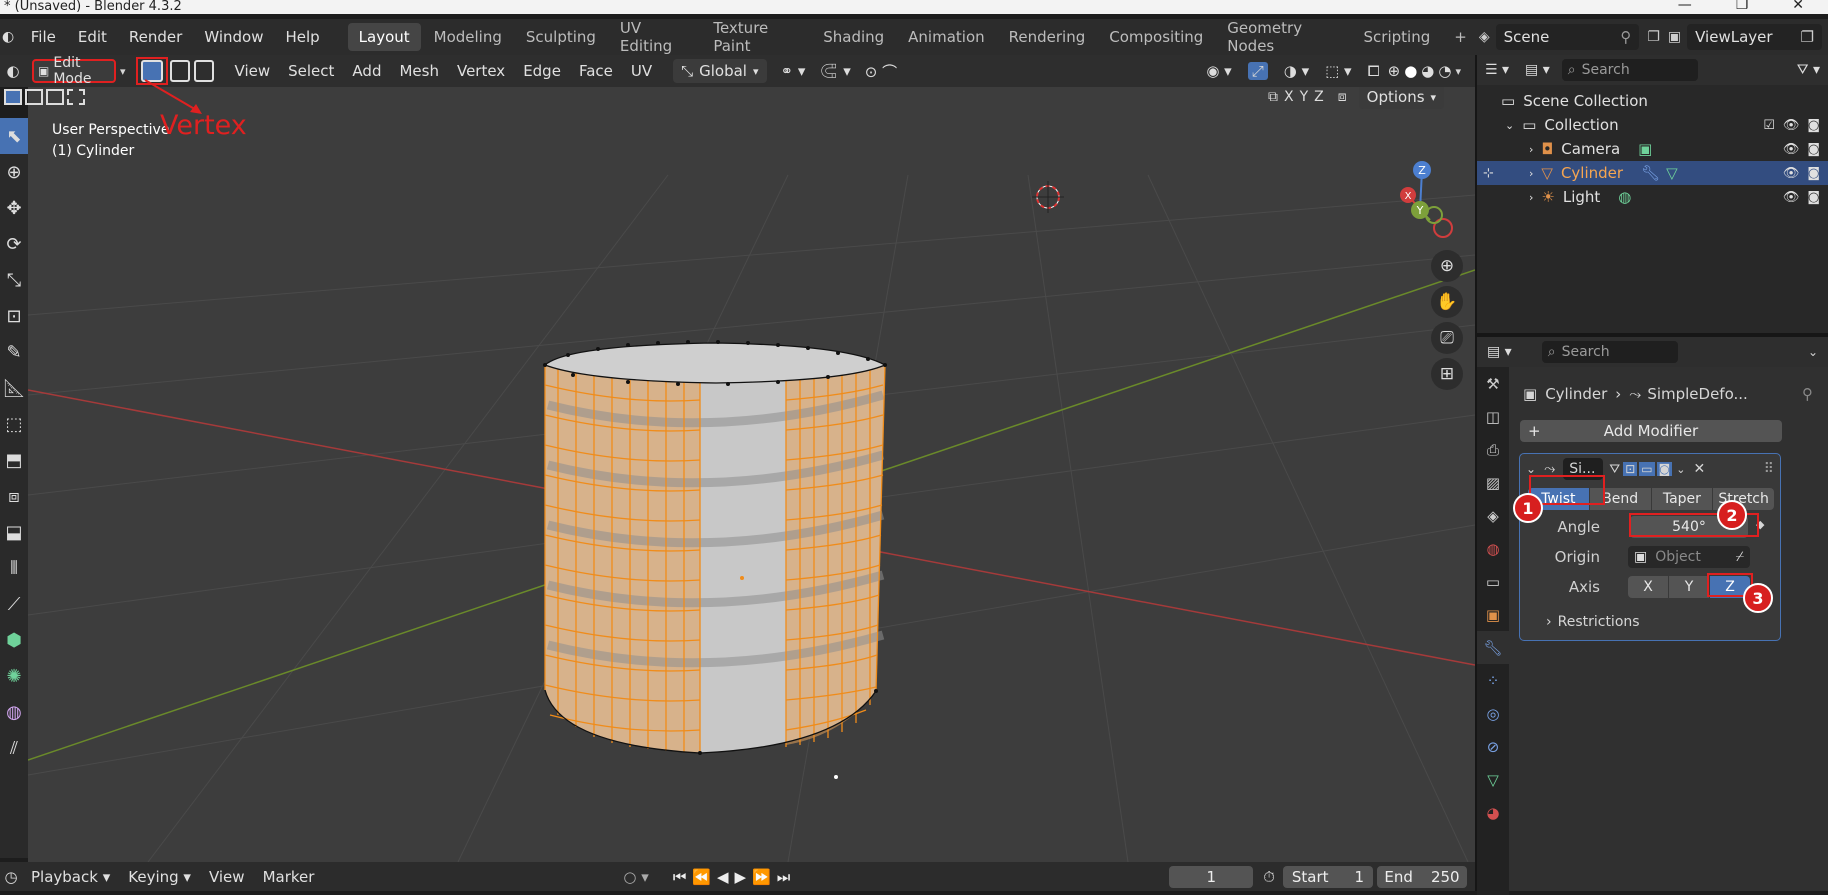 This screenshot has width=1828, height=895. What do you see at coordinates (14, 604) in the screenshot?
I see `knife-tool-icon: ⟋` at bounding box center [14, 604].